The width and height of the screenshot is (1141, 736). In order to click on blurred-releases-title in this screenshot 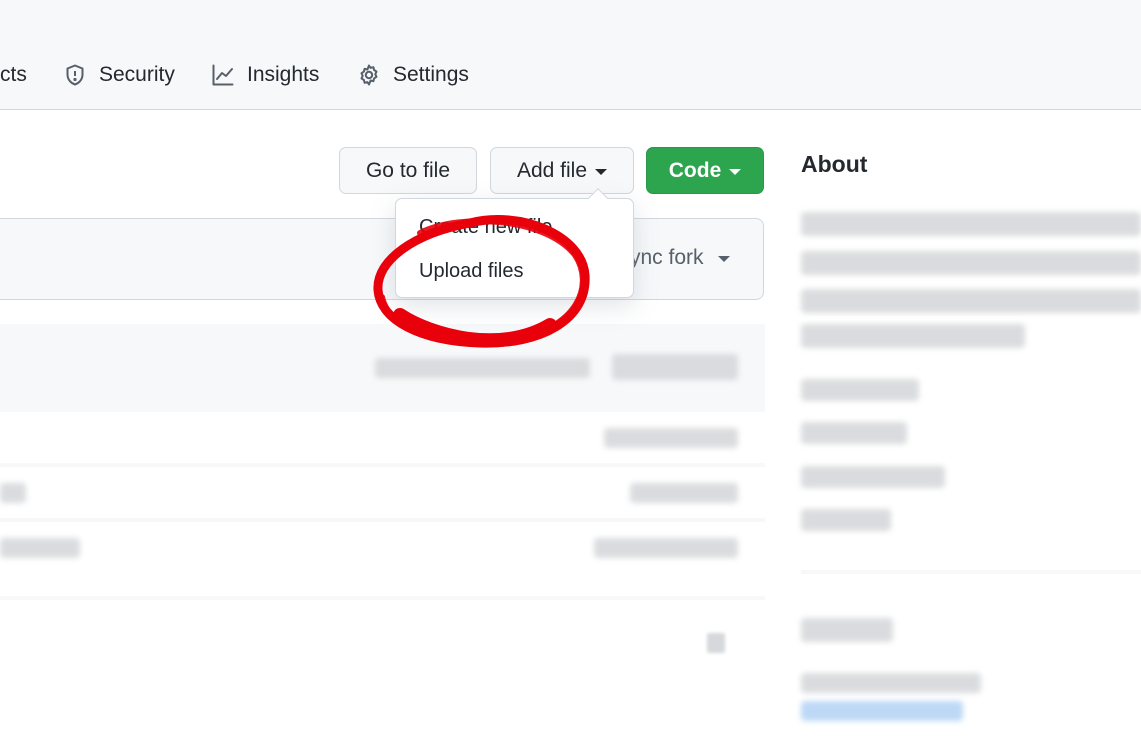, I will do `click(847, 630)`.